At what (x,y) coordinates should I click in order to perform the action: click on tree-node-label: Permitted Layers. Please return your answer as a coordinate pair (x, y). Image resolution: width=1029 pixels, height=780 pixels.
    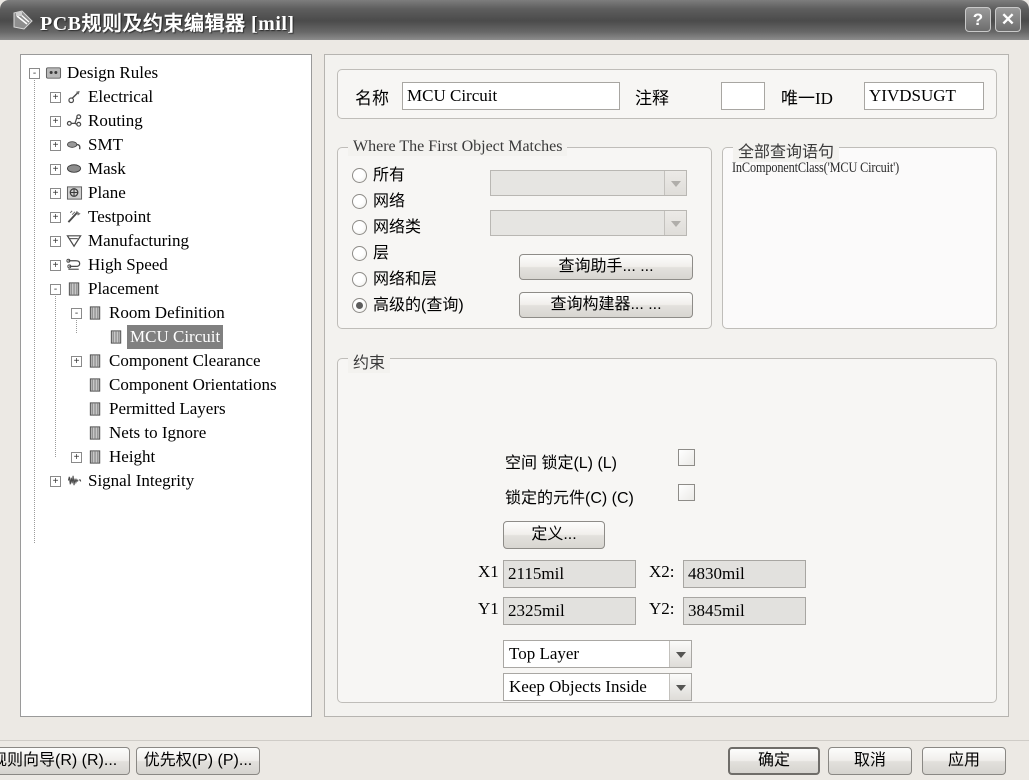
    Looking at the image, I should click on (167, 408).